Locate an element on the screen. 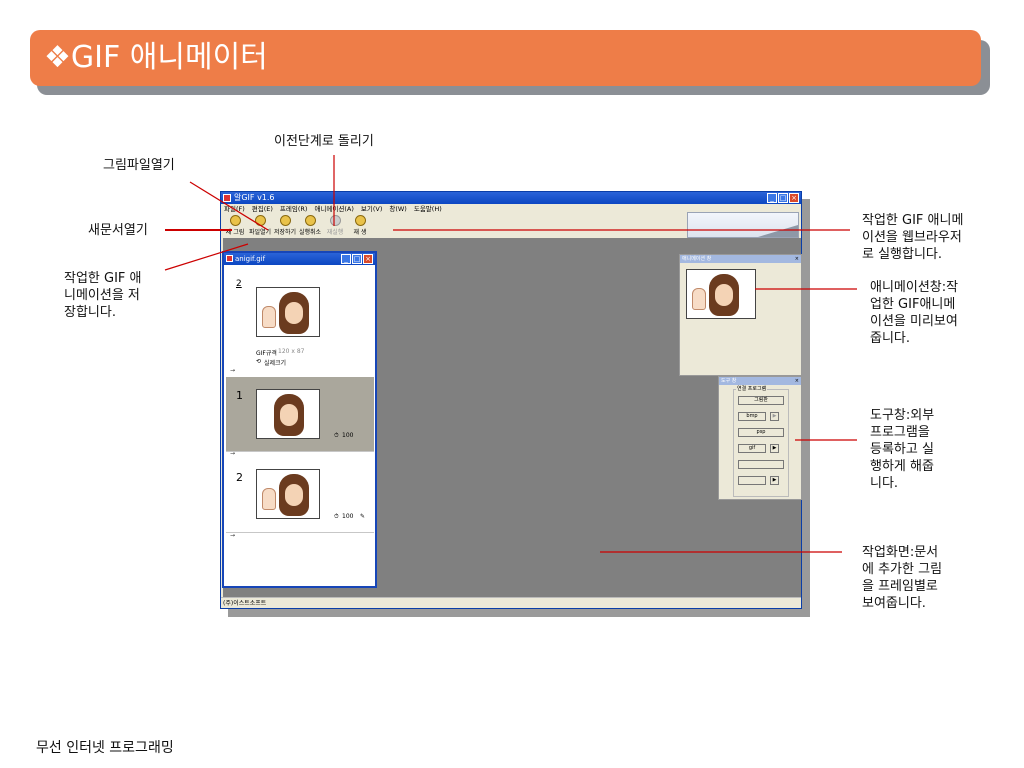  line-save is located at coordinates (206, 257).